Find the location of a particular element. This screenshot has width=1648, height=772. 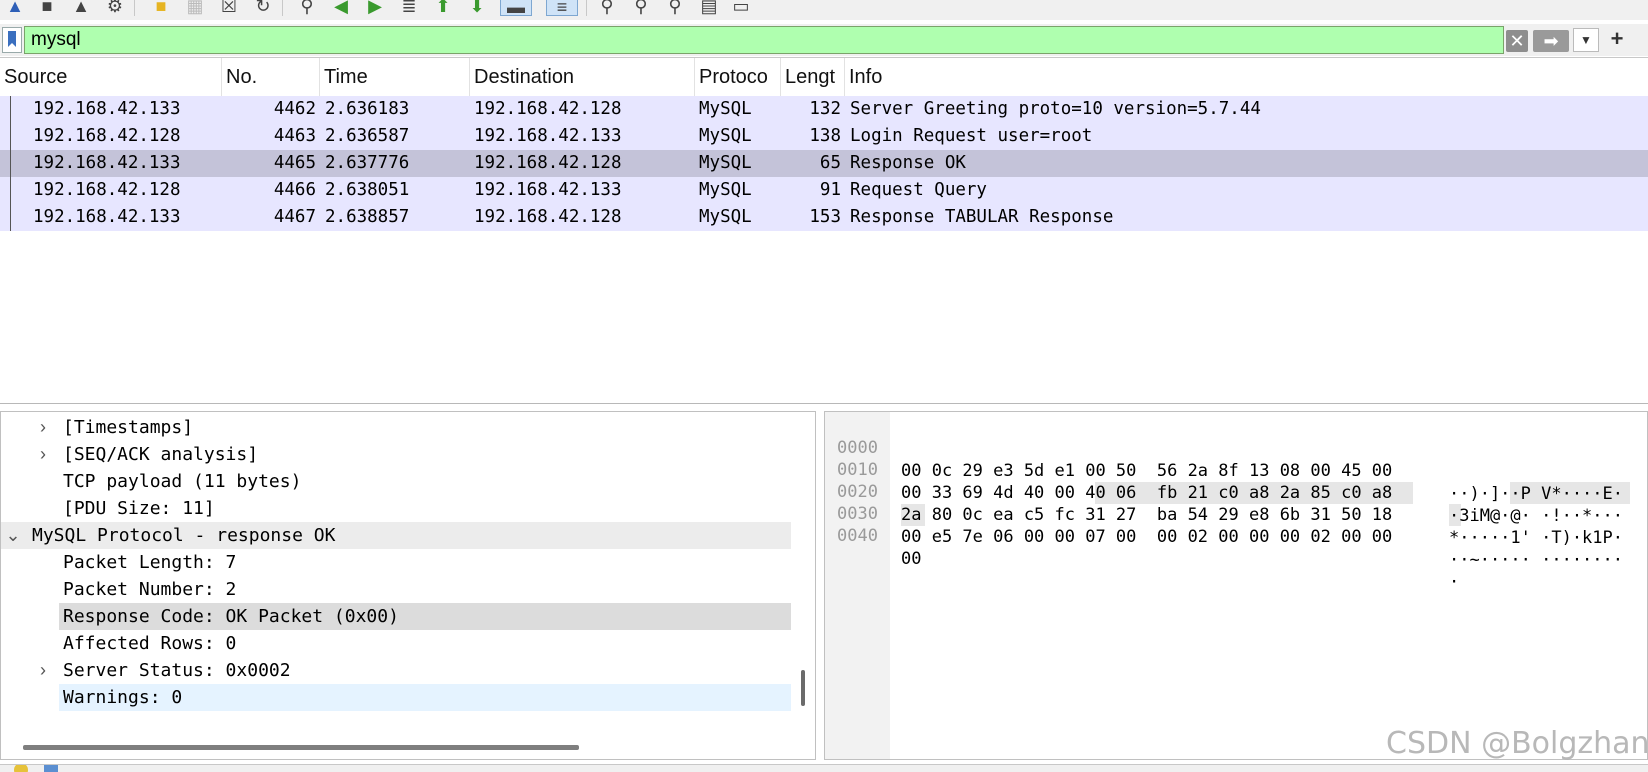

tree-item-mysql-protocol: ⌄ MySQL Protocol - response OK is located at coordinates (396, 535).